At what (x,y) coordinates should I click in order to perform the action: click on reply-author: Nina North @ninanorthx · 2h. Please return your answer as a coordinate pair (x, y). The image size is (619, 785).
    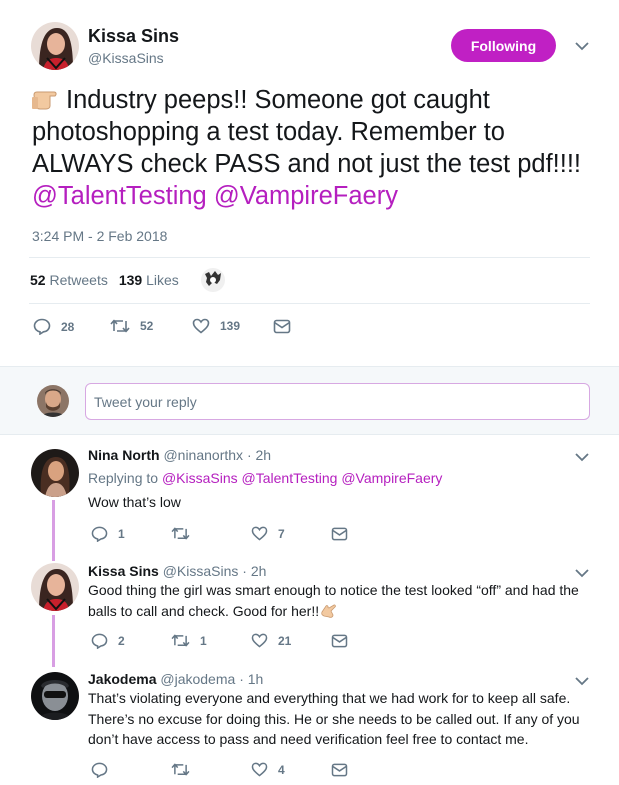
    Looking at the image, I should click on (179, 455).